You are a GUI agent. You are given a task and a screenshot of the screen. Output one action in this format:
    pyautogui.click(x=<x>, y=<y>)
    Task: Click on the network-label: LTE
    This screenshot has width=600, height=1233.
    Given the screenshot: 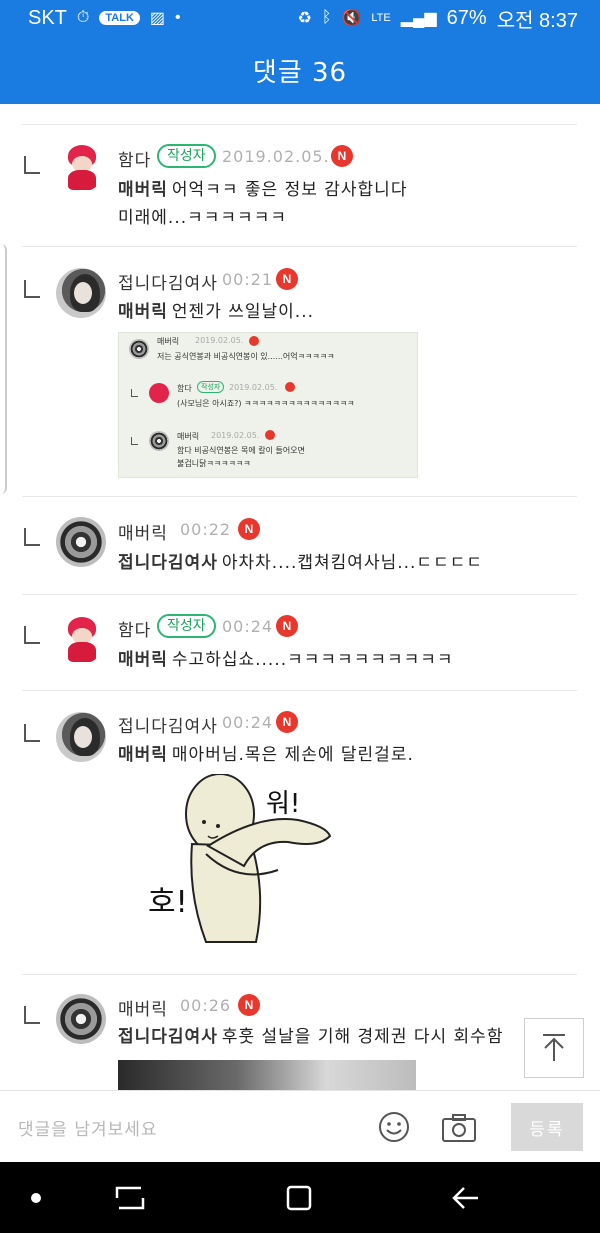 What is the action you would take?
    pyautogui.click(x=381, y=18)
    